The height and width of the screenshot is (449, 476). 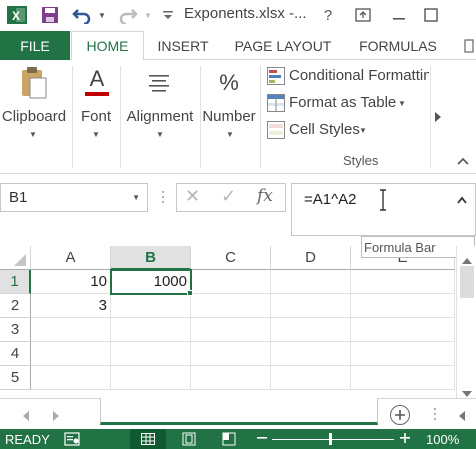 What do you see at coordinates (229, 440) in the screenshot?
I see `page-break-view-icon` at bounding box center [229, 440].